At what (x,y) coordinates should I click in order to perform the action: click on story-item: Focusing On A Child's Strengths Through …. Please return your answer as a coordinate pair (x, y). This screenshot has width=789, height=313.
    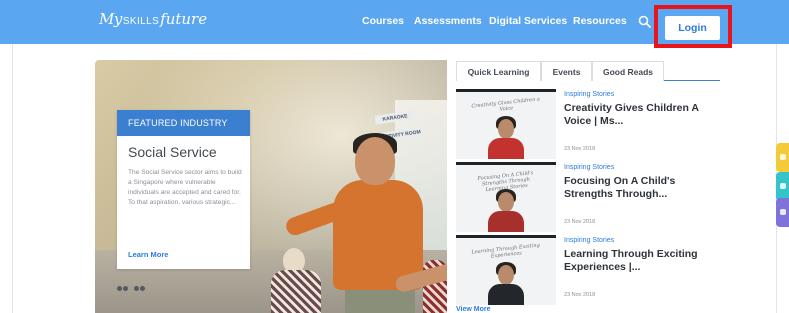
    Looking at the image, I should click on (588, 197).